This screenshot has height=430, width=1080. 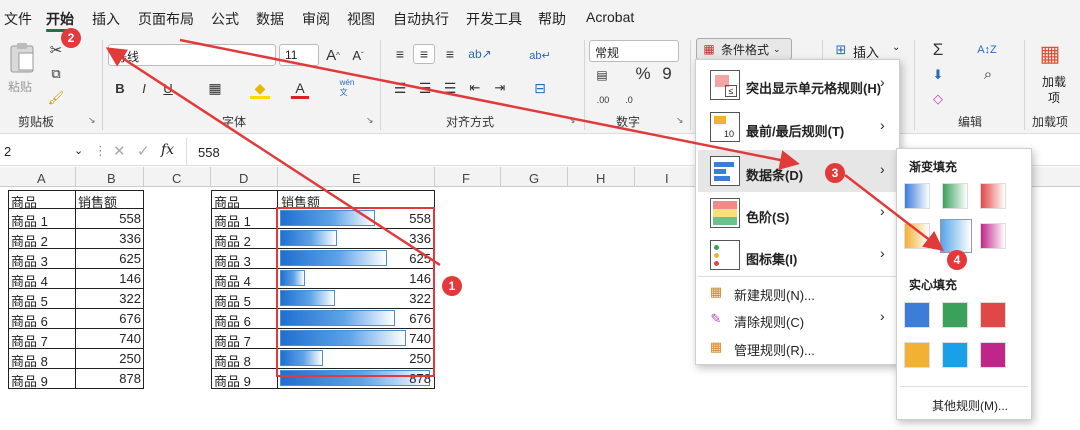 I want to click on annotation-badge-3: 3, so click(x=835, y=173).